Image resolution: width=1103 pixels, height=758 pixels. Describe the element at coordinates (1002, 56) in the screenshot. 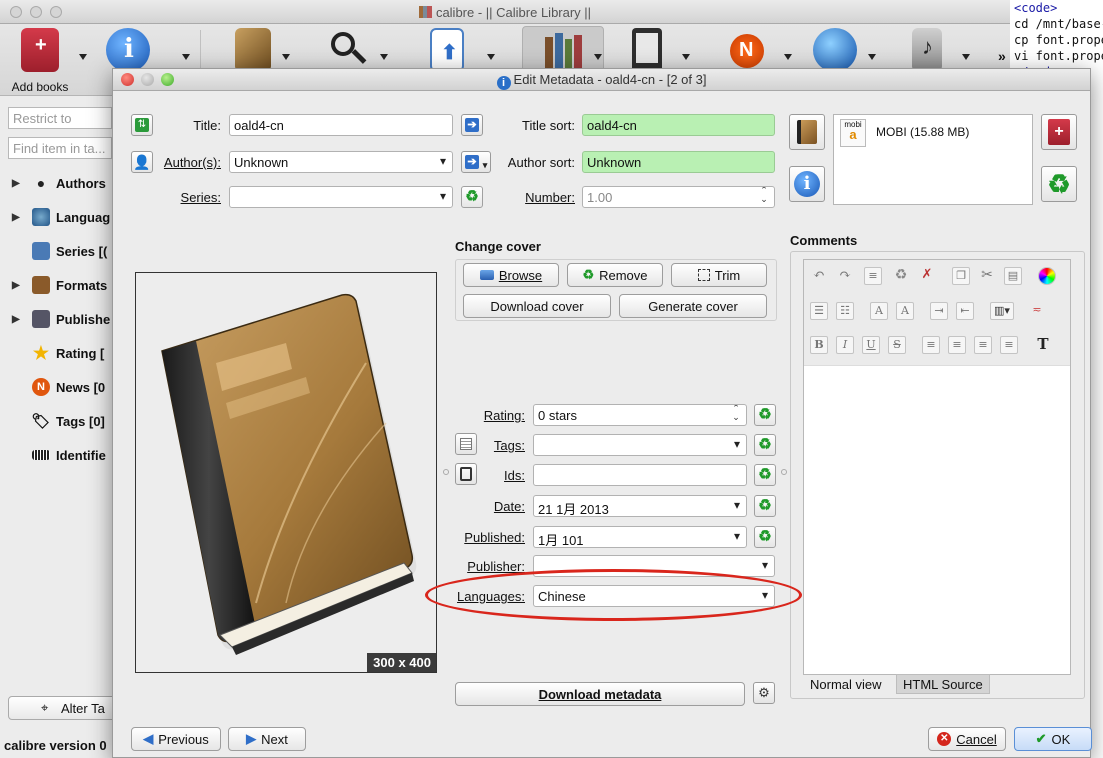

I see `toolbar-overflow-chevron-icon: »` at that location.